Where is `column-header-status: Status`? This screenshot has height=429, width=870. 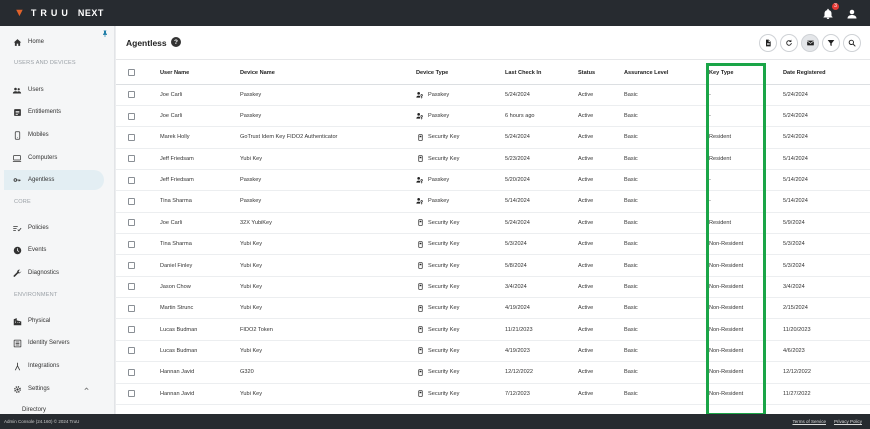
column-header-status: Status is located at coordinates (601, 73).